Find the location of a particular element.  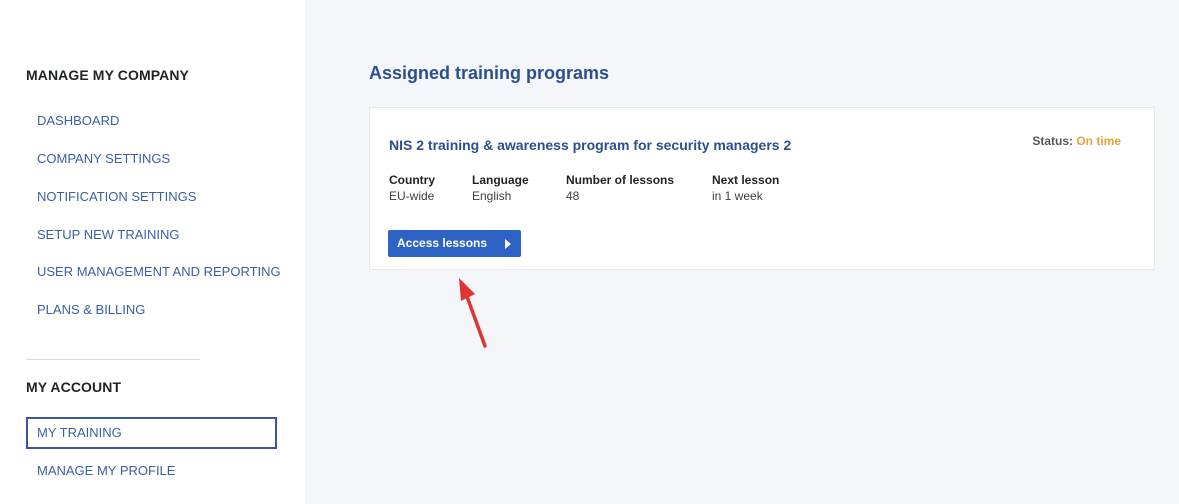

lessons-label: Number of lessons is located at coordinates (620, 180).